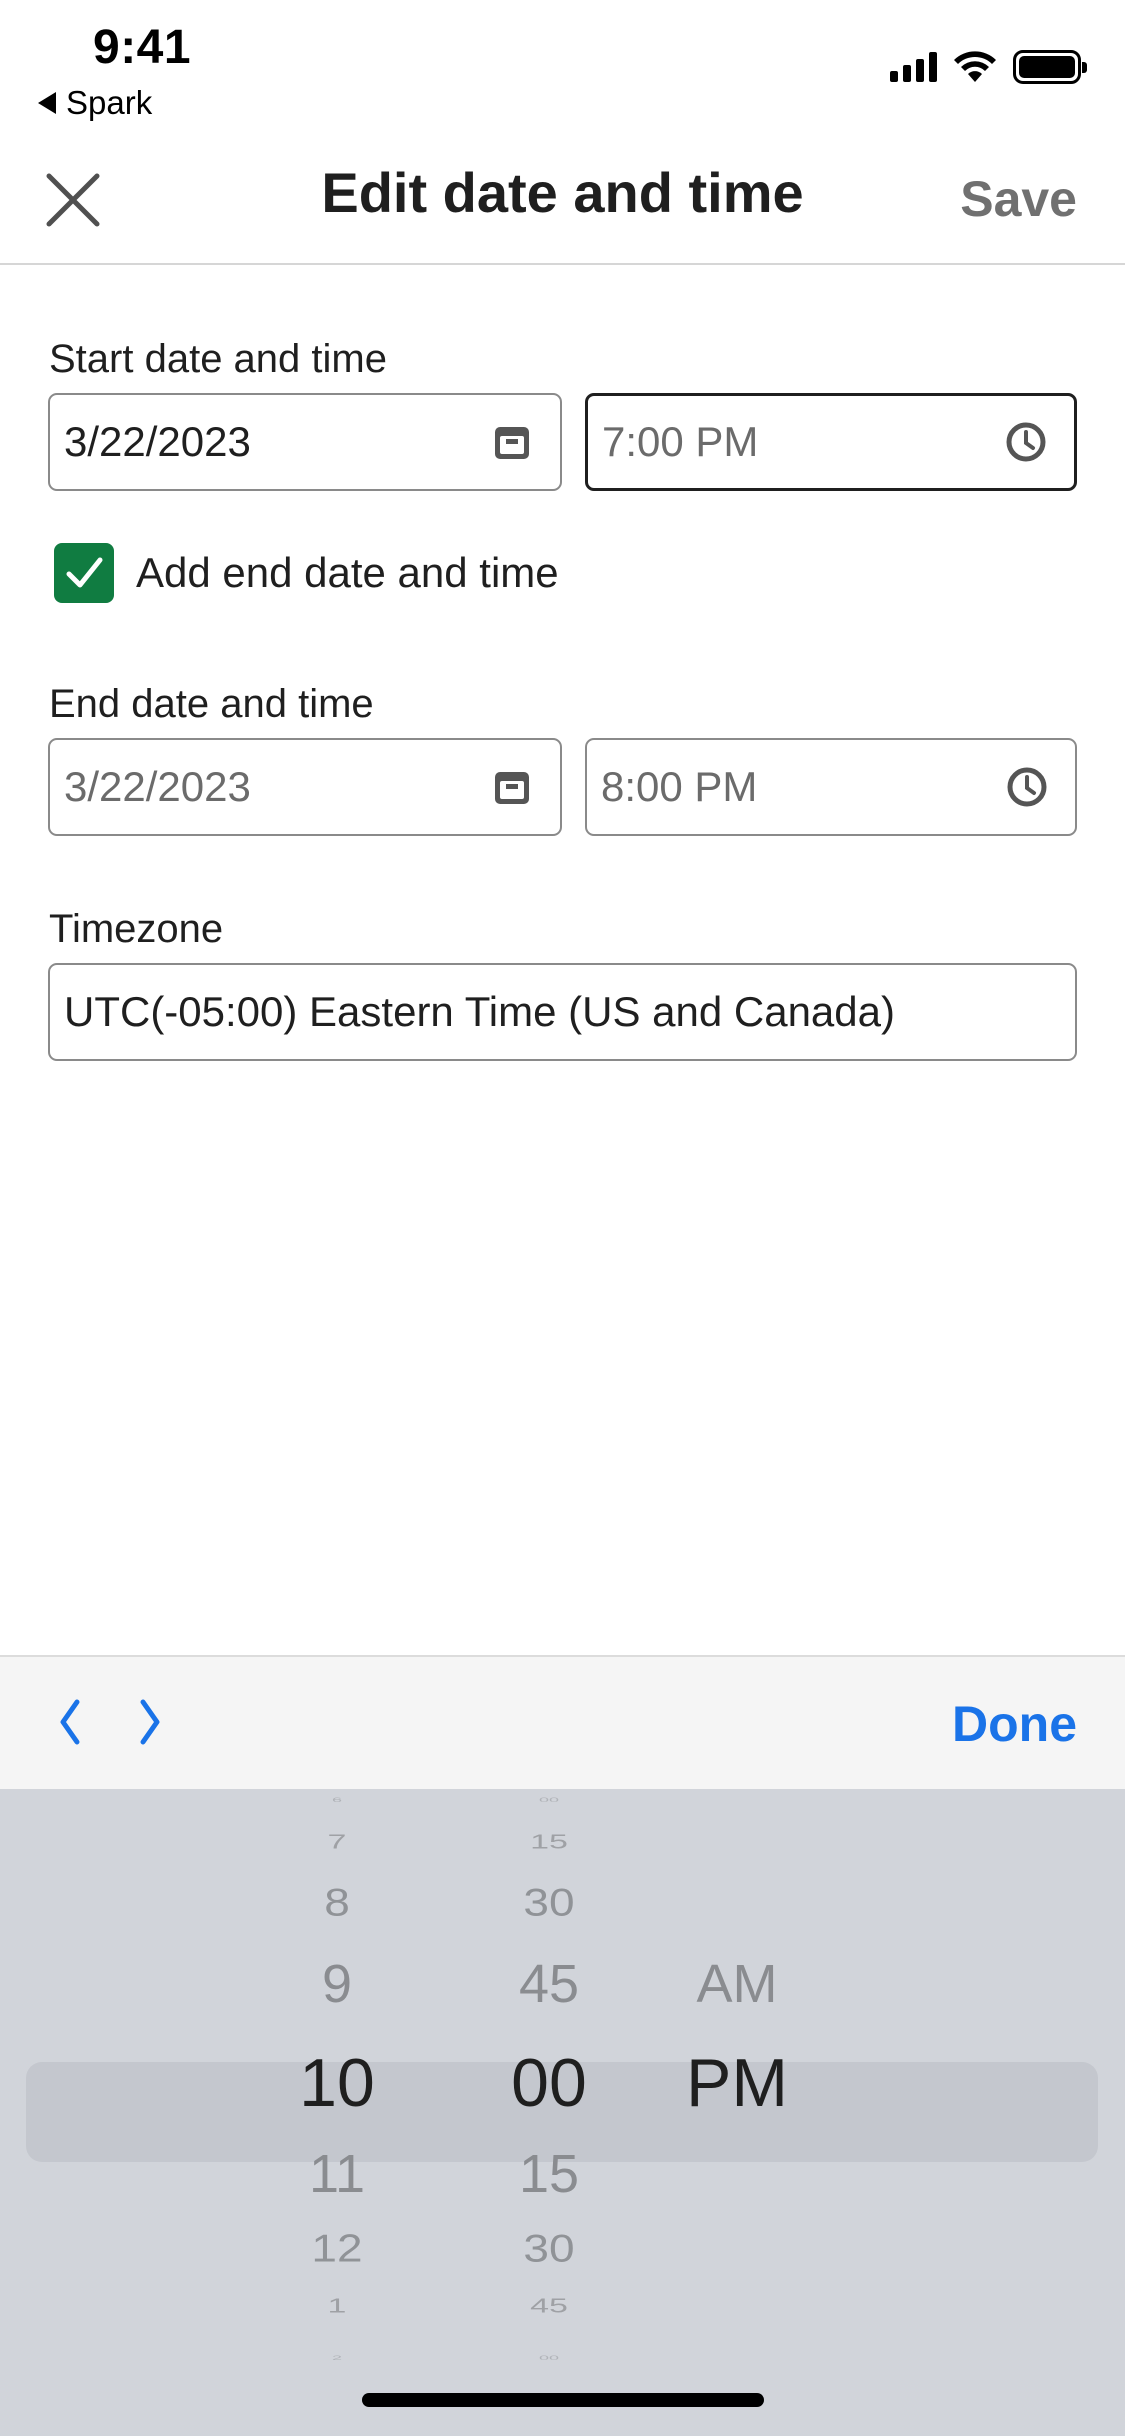  Describe the element at coordinates (337, 1984) in the screenshot. I see `hour-option: 9` at that location.